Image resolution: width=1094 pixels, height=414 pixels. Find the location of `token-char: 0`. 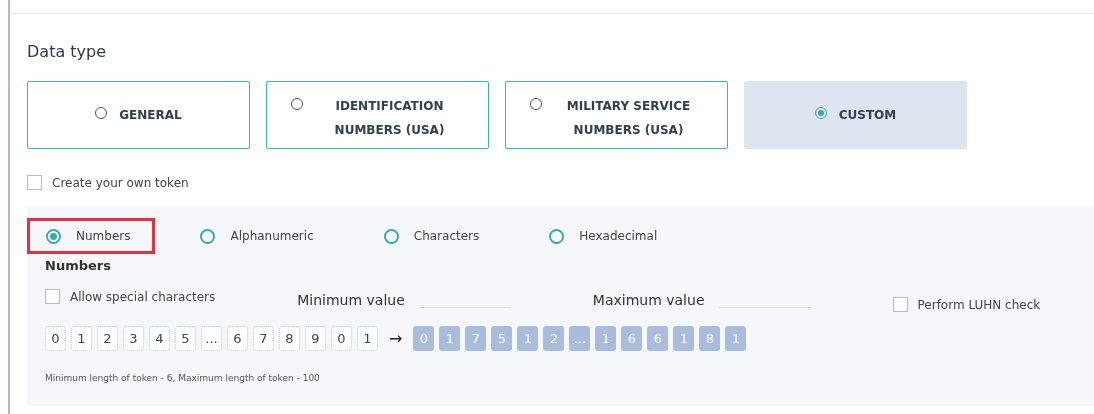

token-char: 0 is located at coordinates (424, 338).